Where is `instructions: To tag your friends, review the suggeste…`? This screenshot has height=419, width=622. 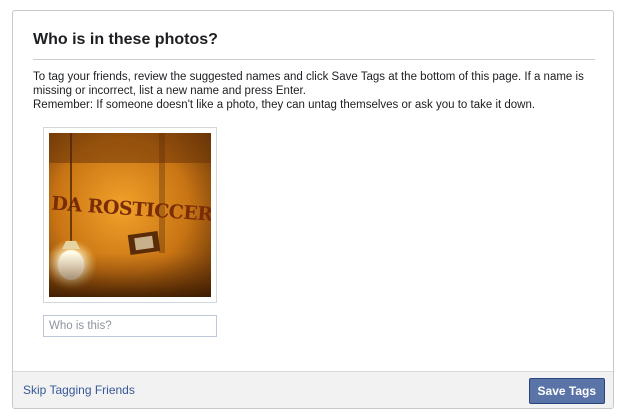 instructions: To tag your friends, review the suggeste… is located at coordinates (315, 91).